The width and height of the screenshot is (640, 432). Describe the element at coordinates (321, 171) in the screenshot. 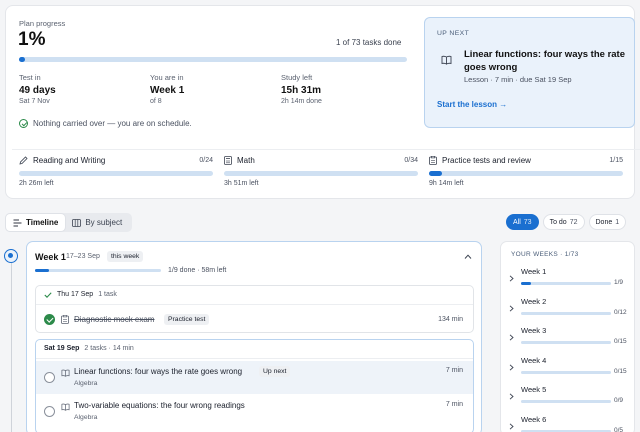

I see `subject-math: Math 0/34 3h 51m left` at that location.